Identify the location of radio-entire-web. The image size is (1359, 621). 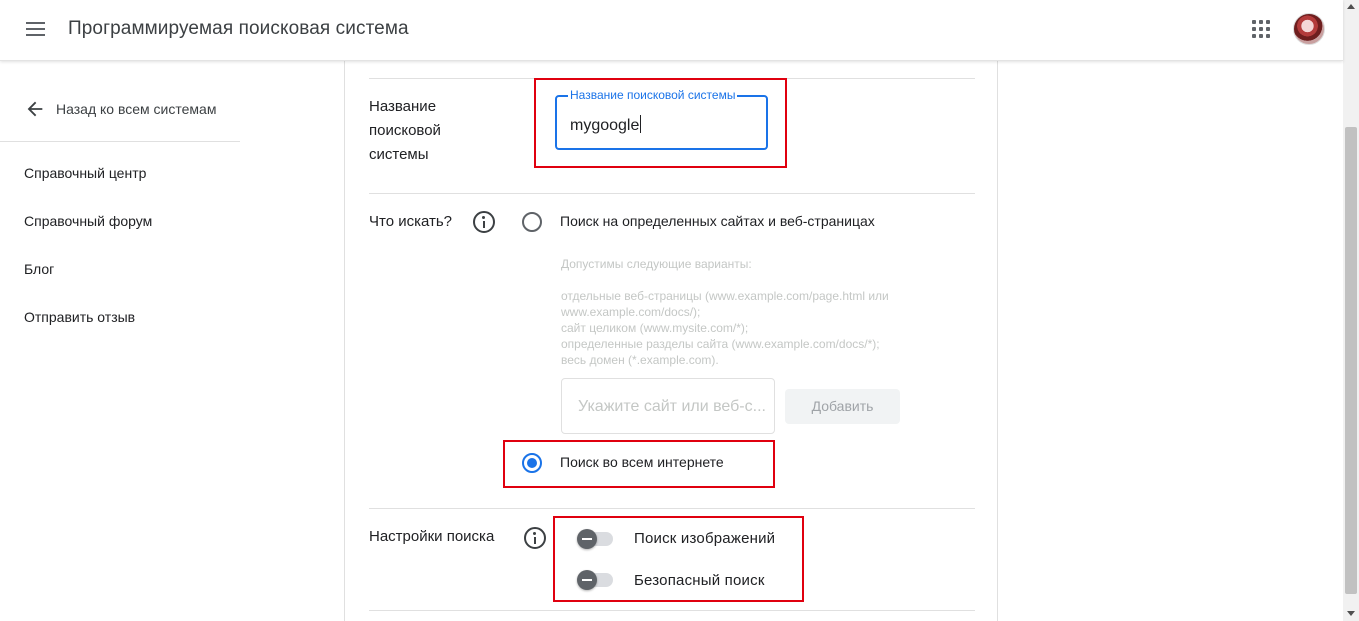
(532, 463).